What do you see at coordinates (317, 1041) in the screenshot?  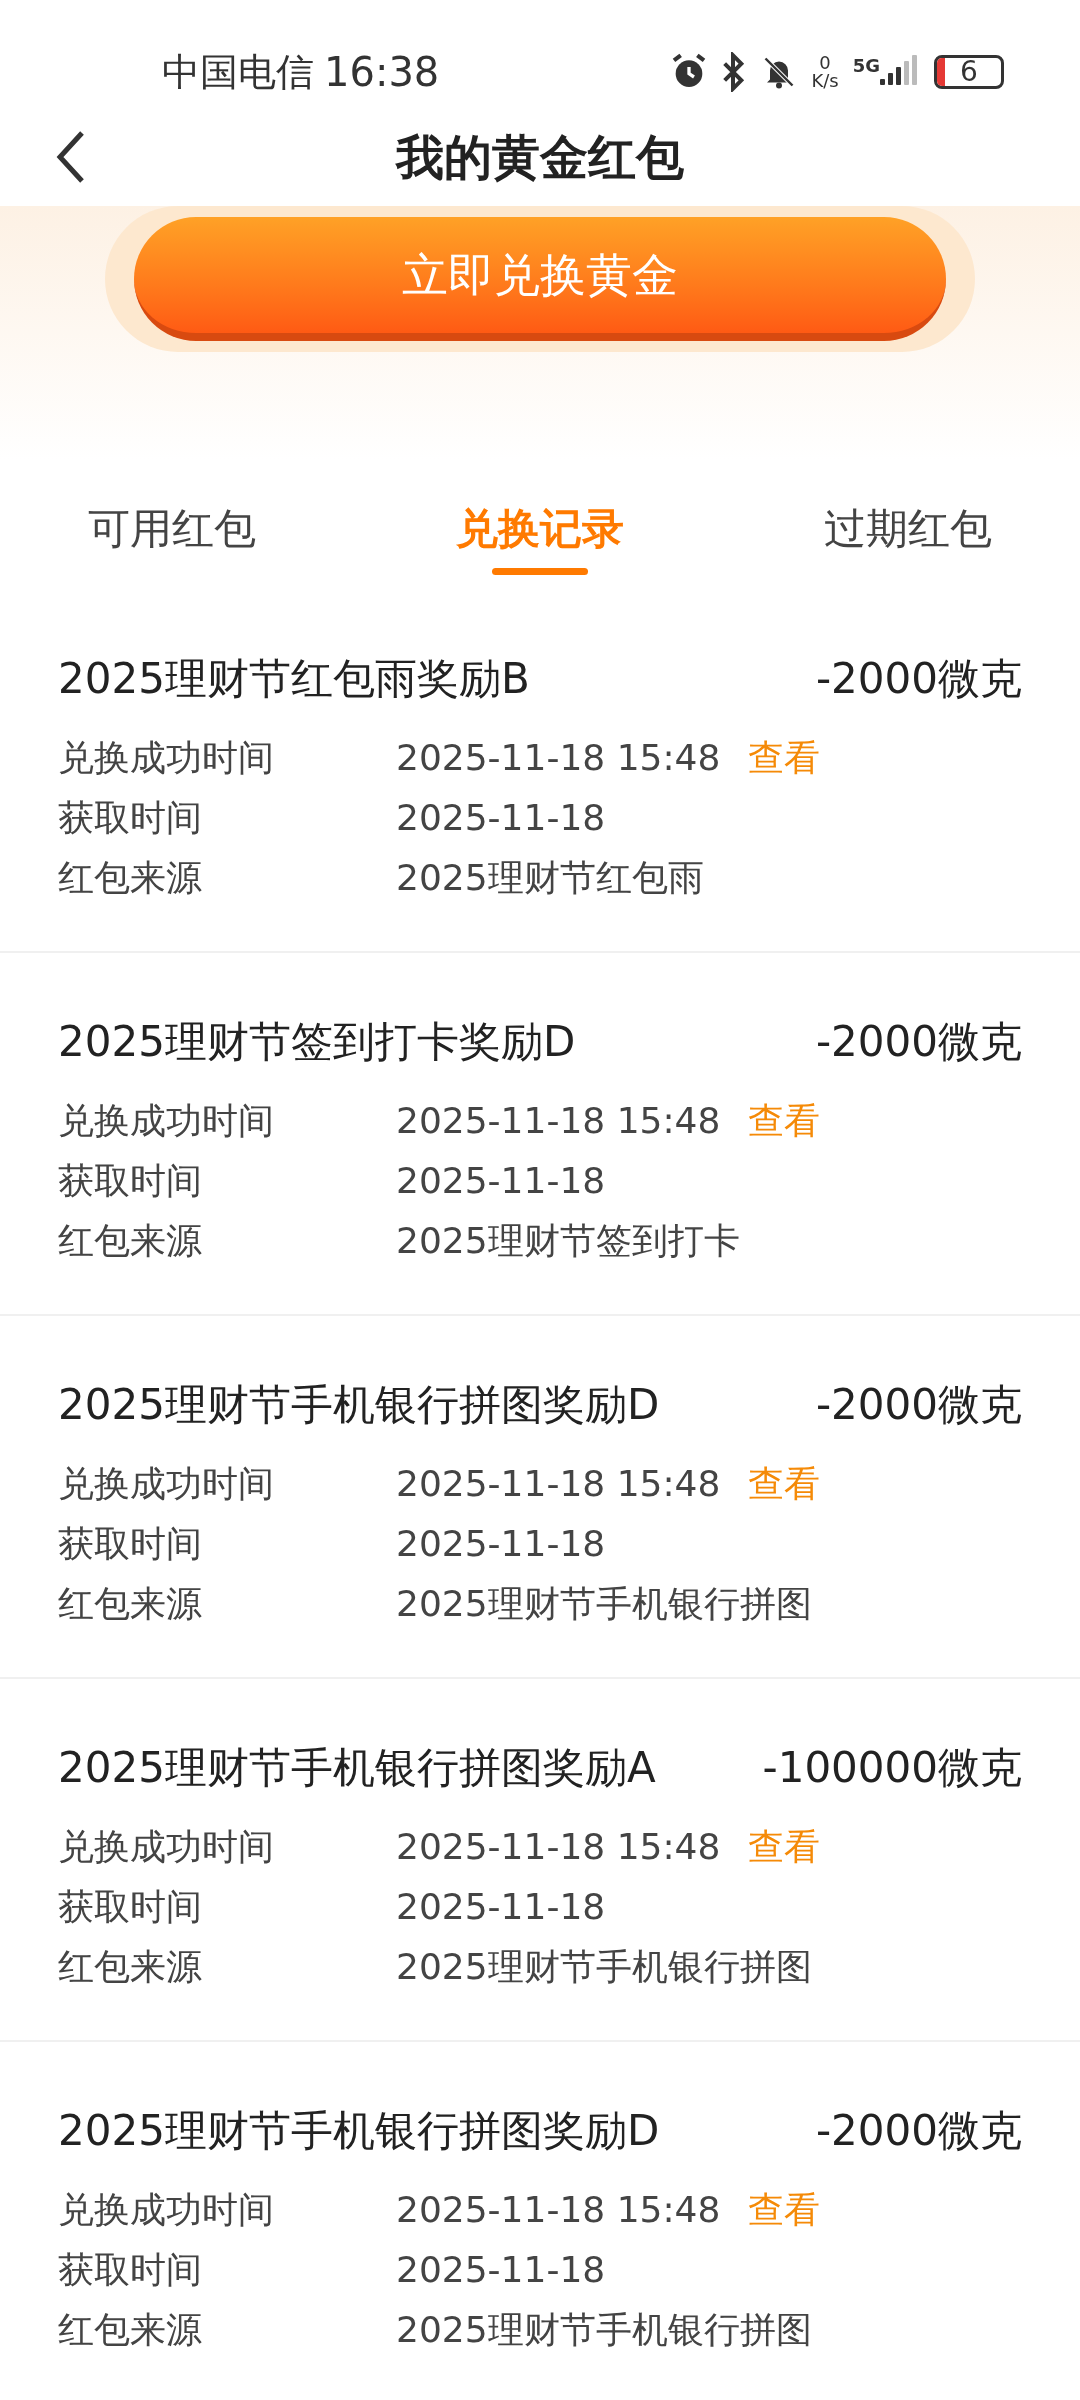 I see `record-title: 2025理财节签到打卡奖励D` at bounding box center [317, 1041].